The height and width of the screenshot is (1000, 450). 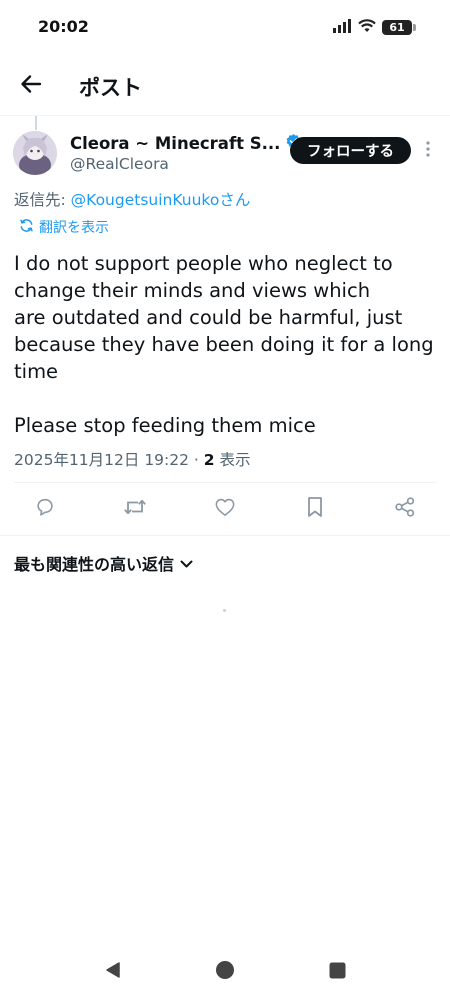 What do you see at coordinates (232, 460) in the screenshot?
I see `views-label: 表示` at bounding box center [232, 460].